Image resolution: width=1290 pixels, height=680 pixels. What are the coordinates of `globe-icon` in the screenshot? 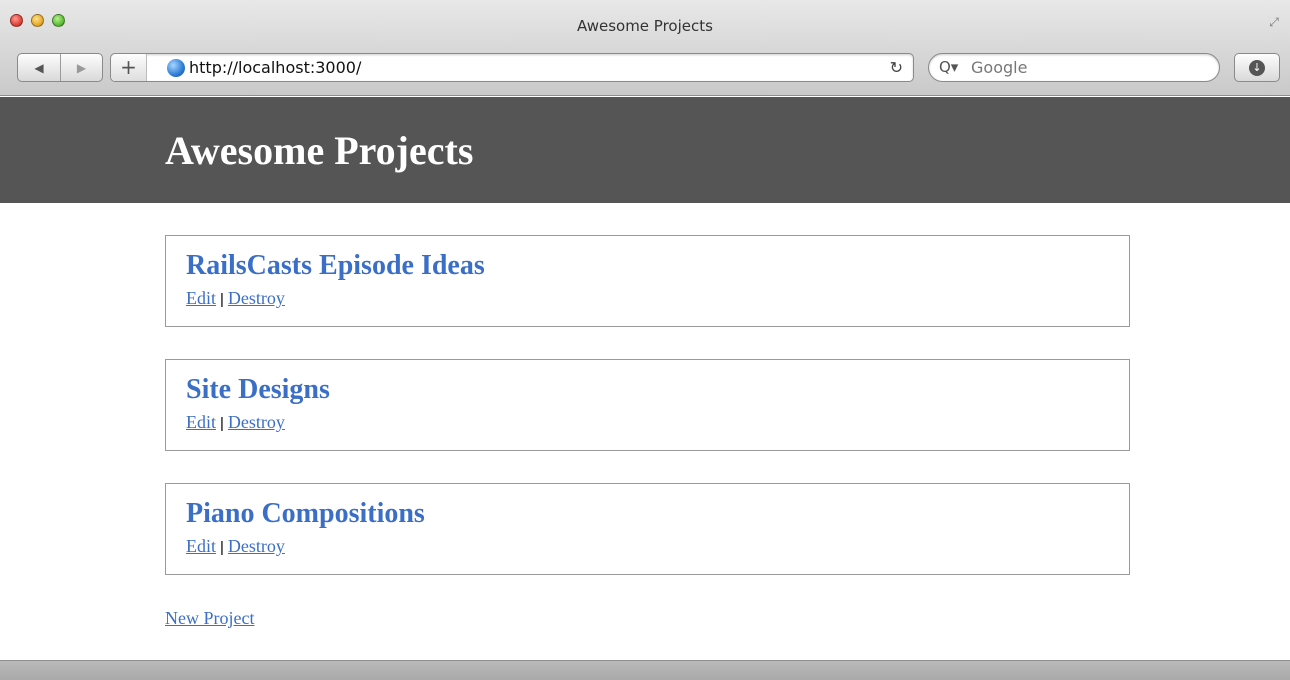 It's located at (176, 68).